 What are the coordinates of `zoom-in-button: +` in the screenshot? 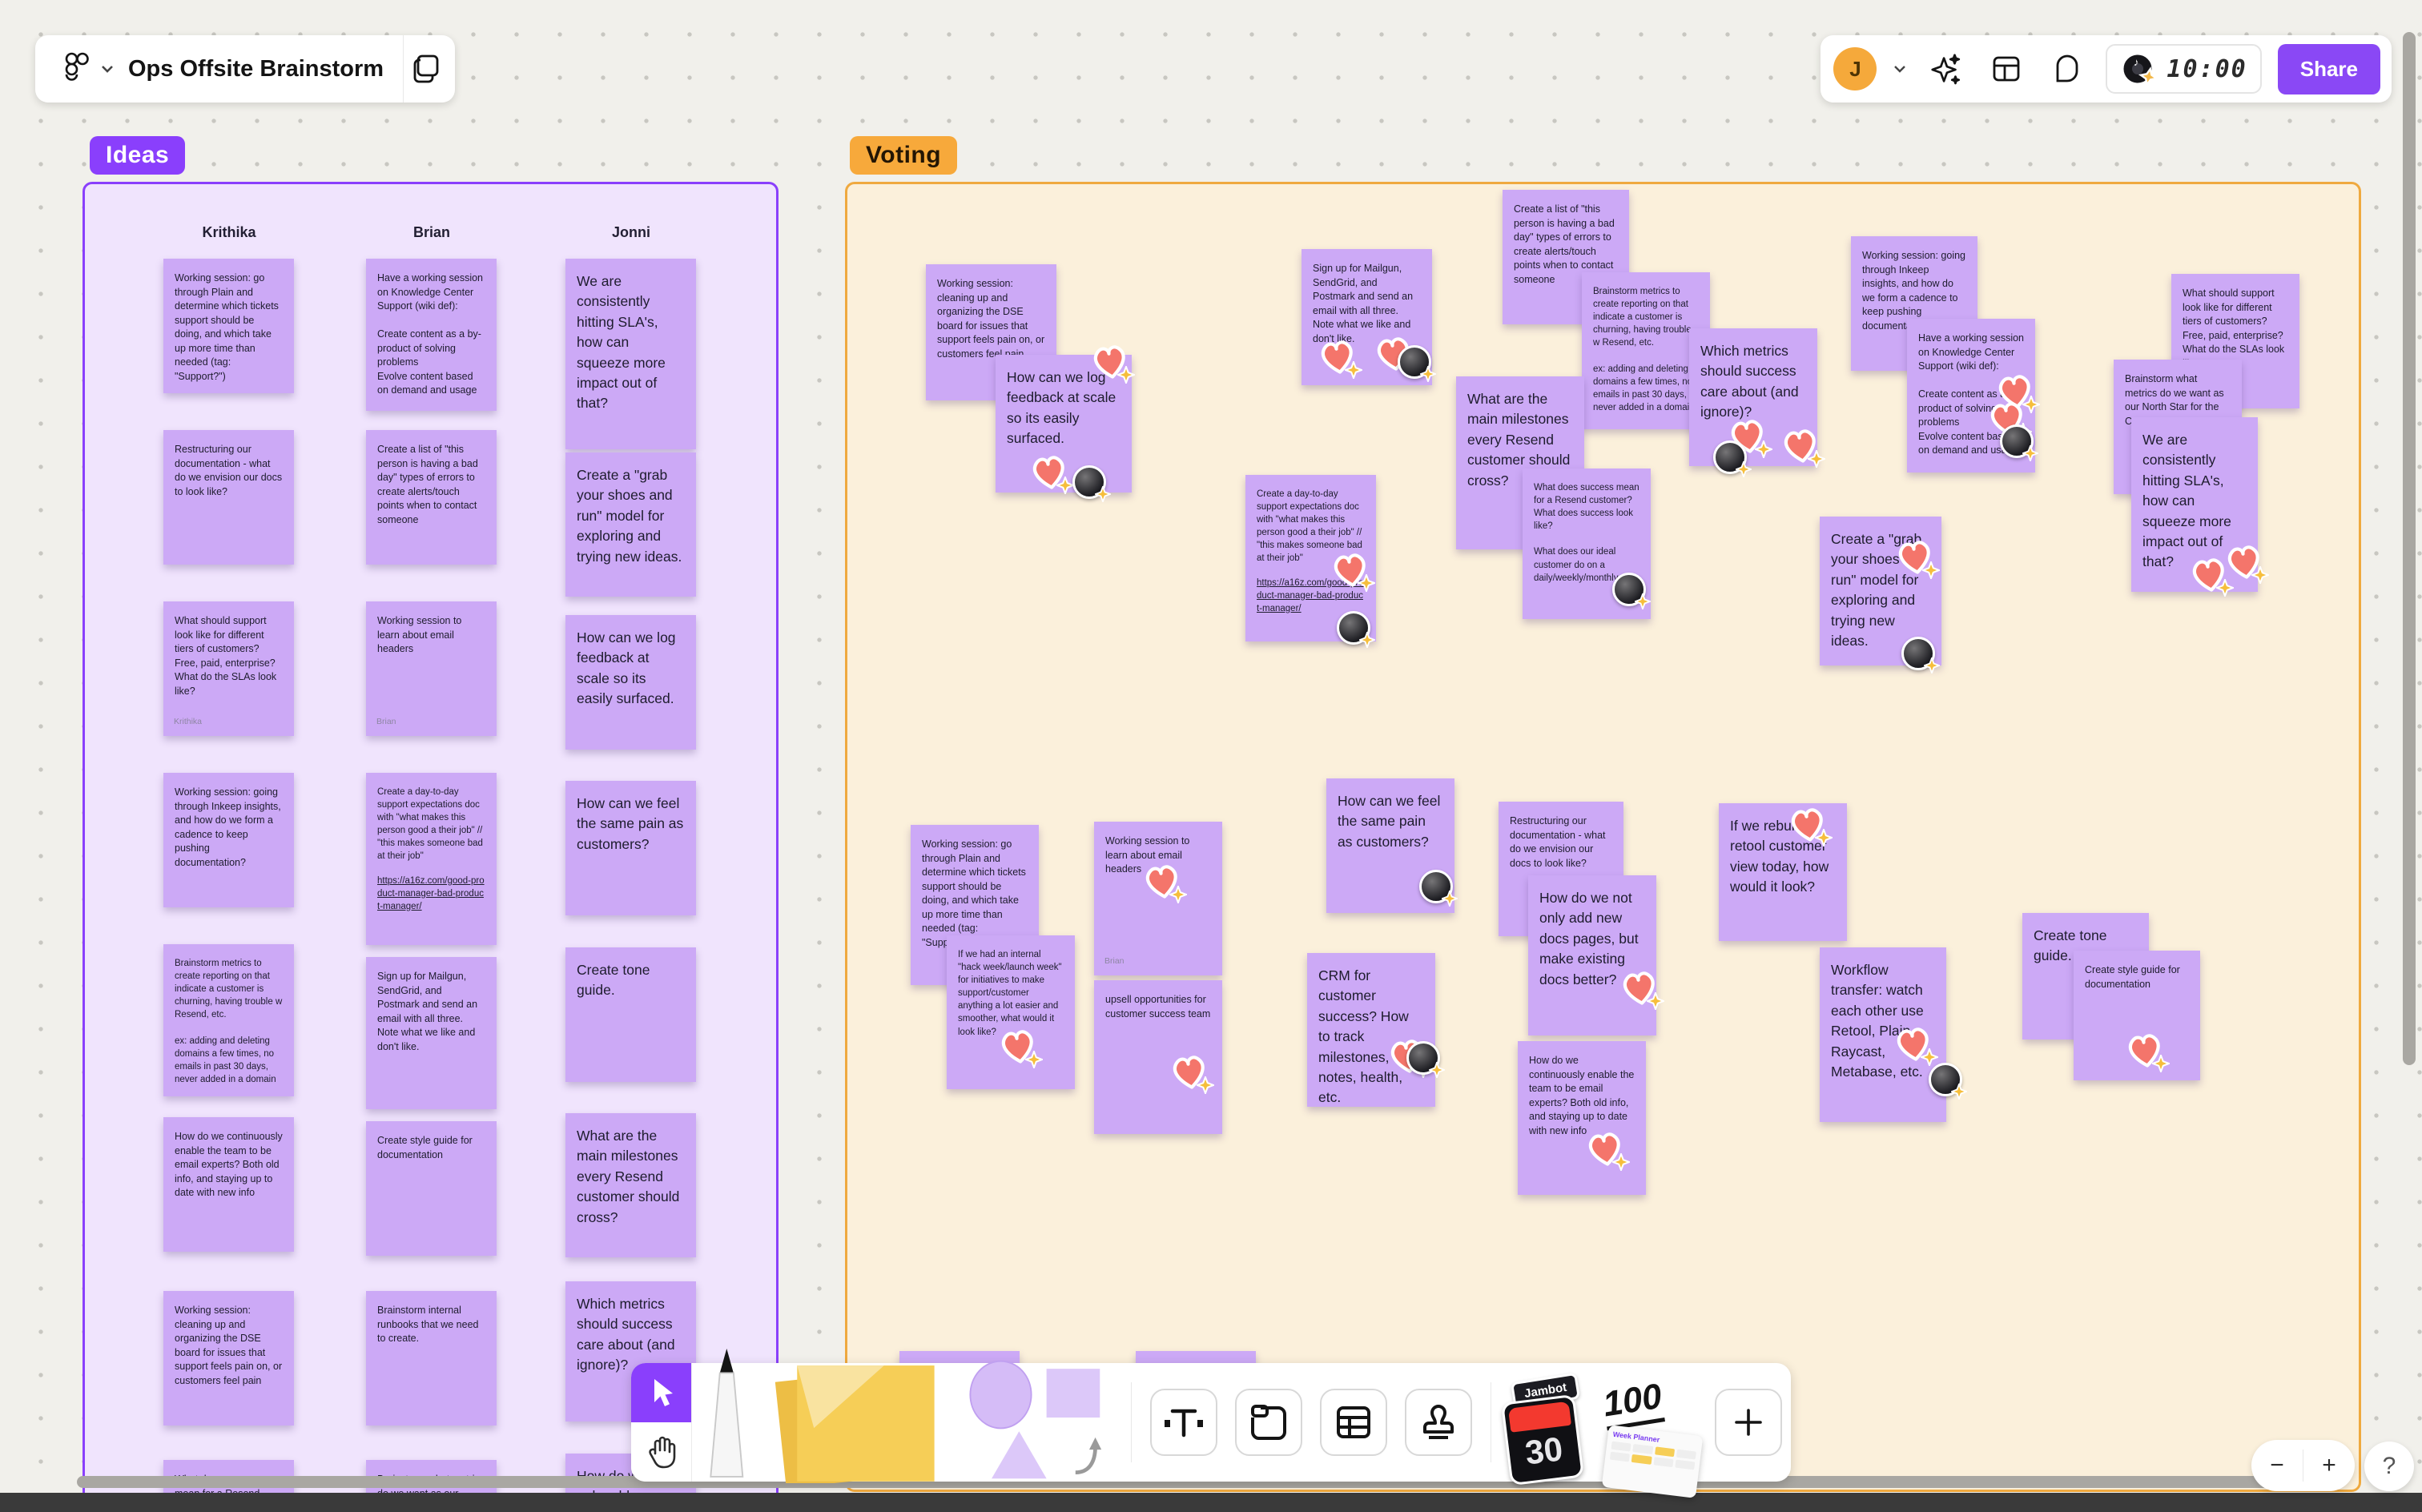 It's located at (2329, 1465).